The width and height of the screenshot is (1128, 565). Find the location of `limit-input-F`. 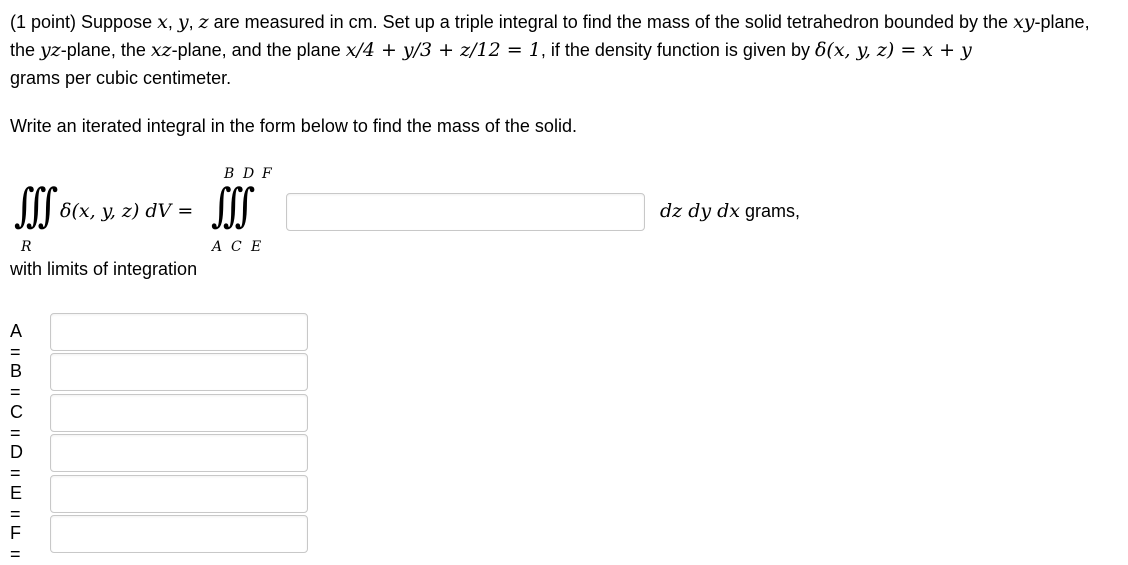

limit-input-F is located at coordinates (179, 534).